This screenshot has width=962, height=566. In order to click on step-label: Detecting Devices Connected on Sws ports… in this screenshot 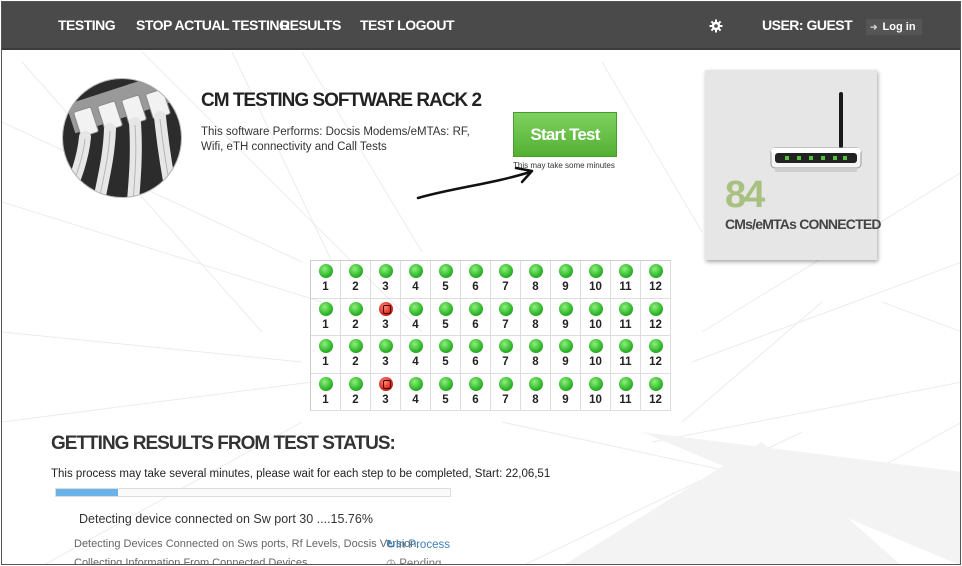, I will do `click(247, 544)`.